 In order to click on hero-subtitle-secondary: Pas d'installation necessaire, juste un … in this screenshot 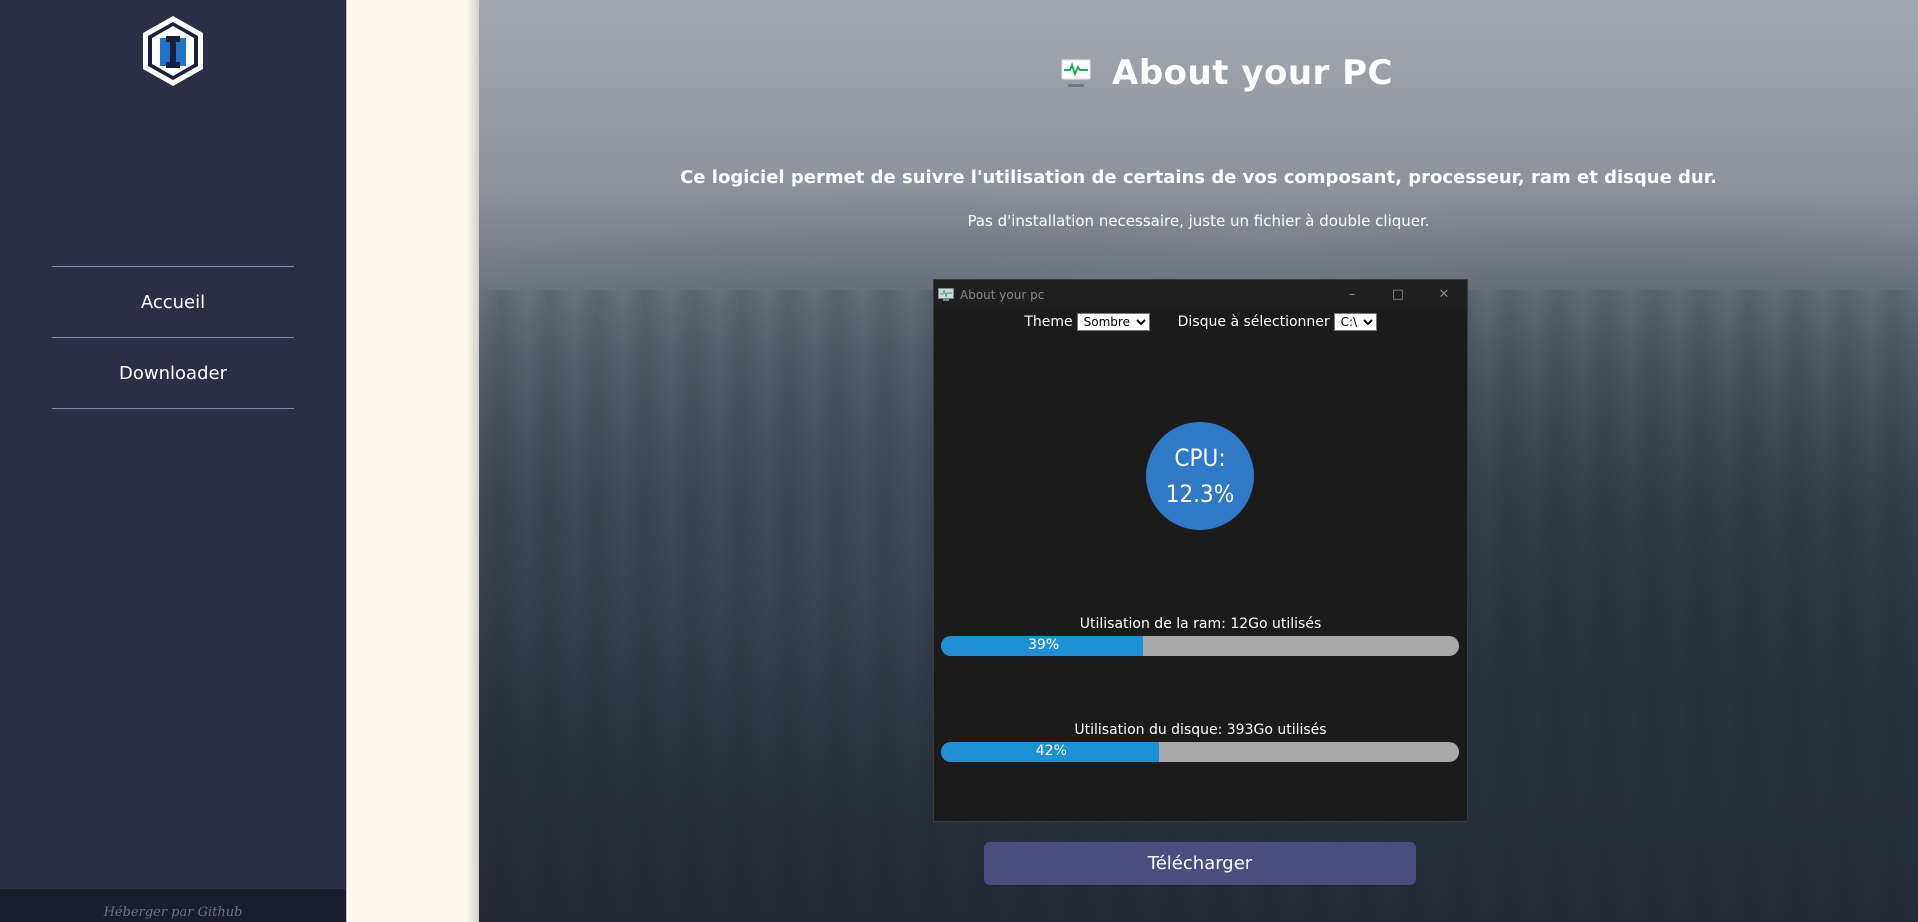, I will do `click(1198, 221)`.